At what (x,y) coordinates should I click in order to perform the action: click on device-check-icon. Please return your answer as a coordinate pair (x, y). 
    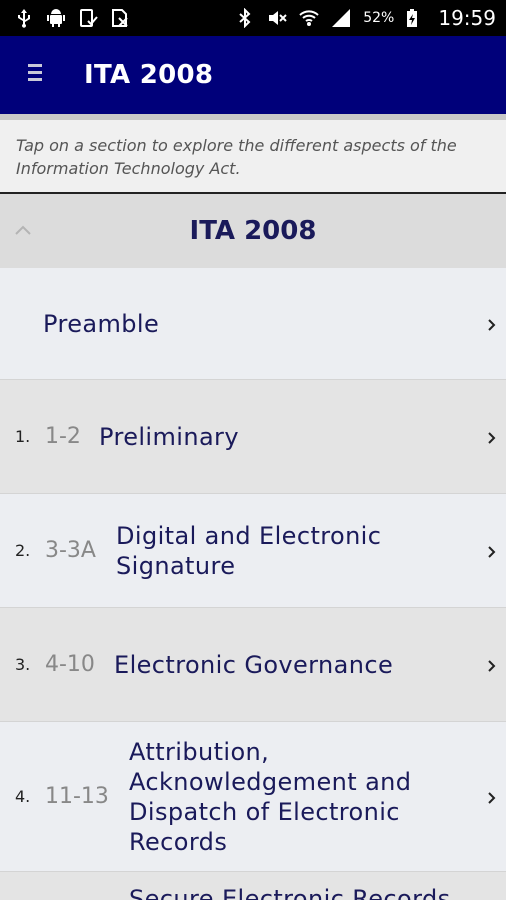
    Looking at the image, I should click on (88, 18).